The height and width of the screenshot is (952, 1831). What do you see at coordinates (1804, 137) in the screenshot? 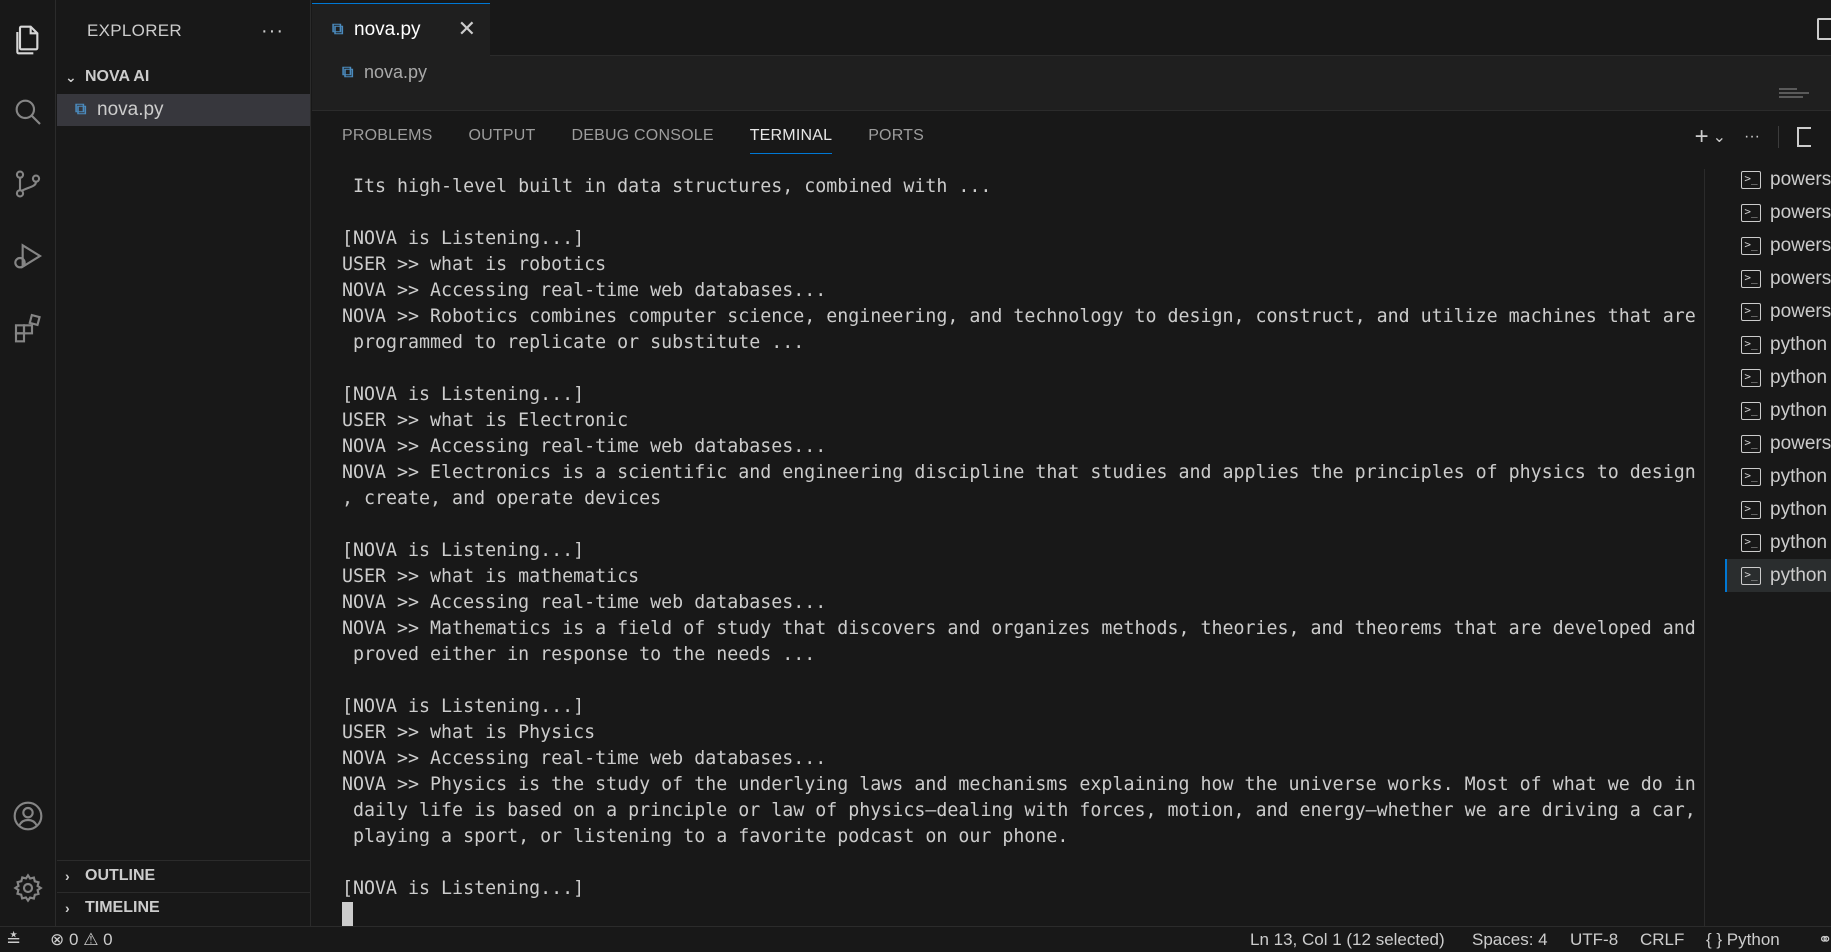
I see `maximize-panel-icon` at bounding box center [1804, 137].